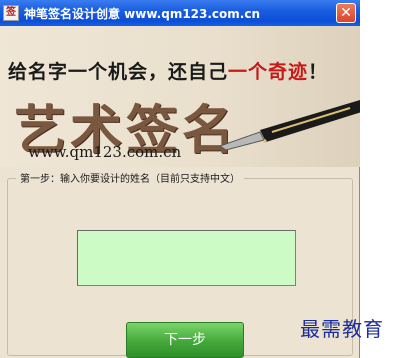  What do you see at coordinates (290, 125) in the screenshot?
I see `fountain-pen-icon` at bounding box center [290, 125].